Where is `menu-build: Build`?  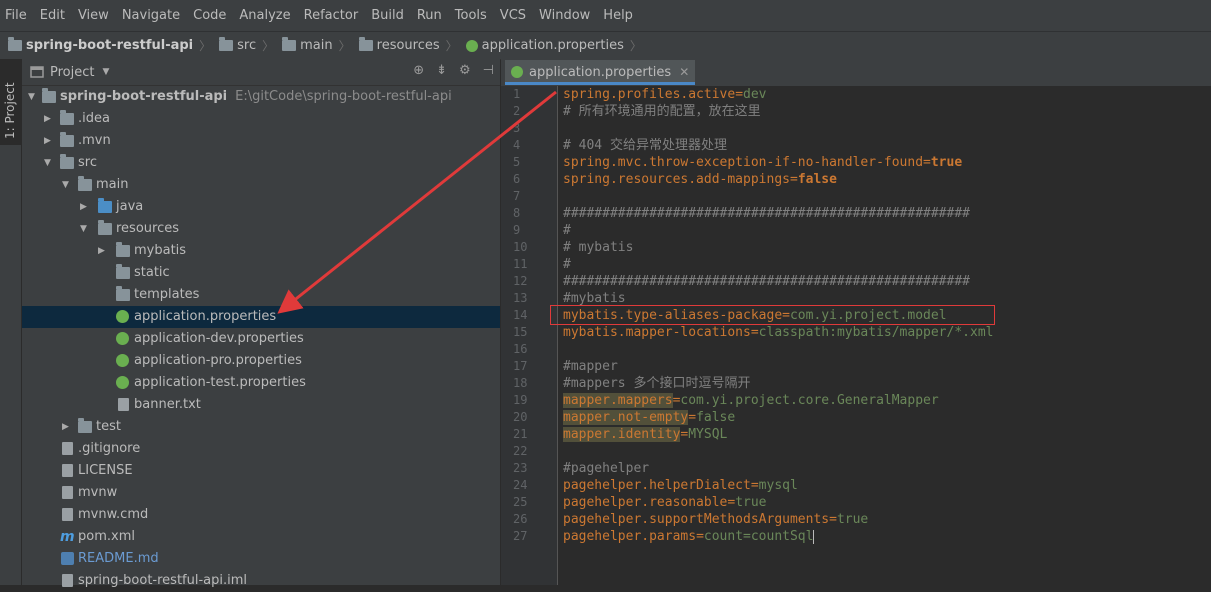
menu-build: Build is located at coordinates (388, 15).